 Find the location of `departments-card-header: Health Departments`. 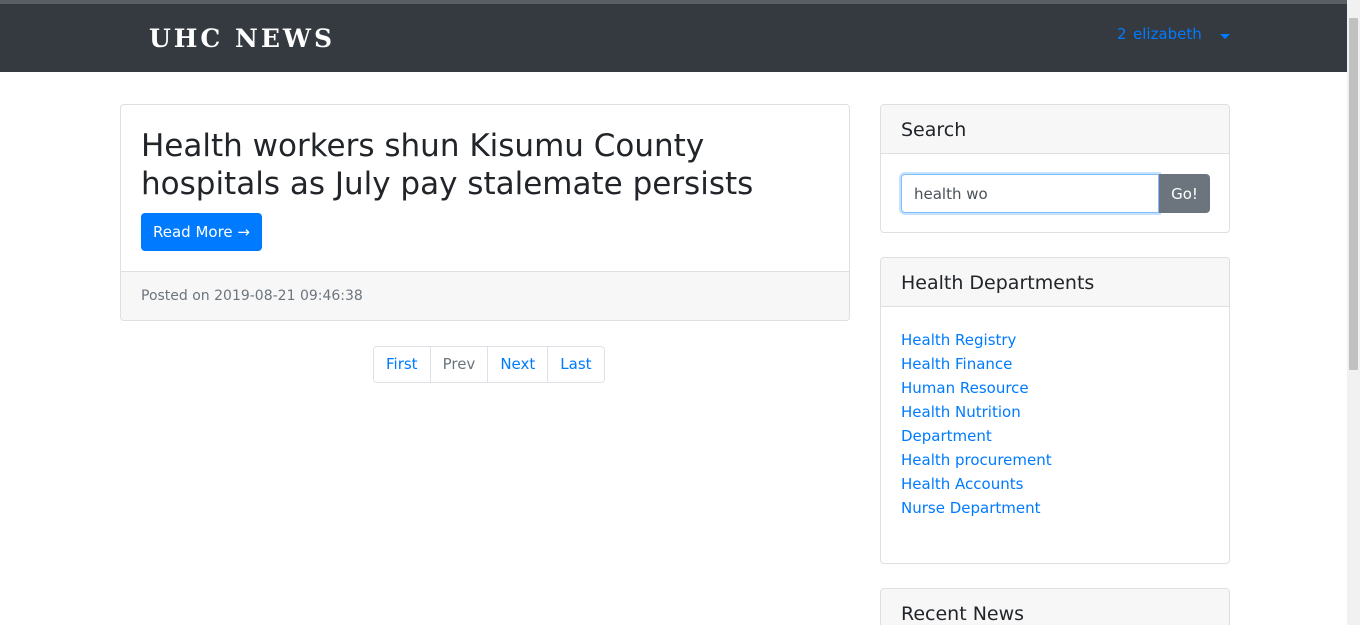

departments-card-header: Health Departments is located at coordinates (1055, 282).